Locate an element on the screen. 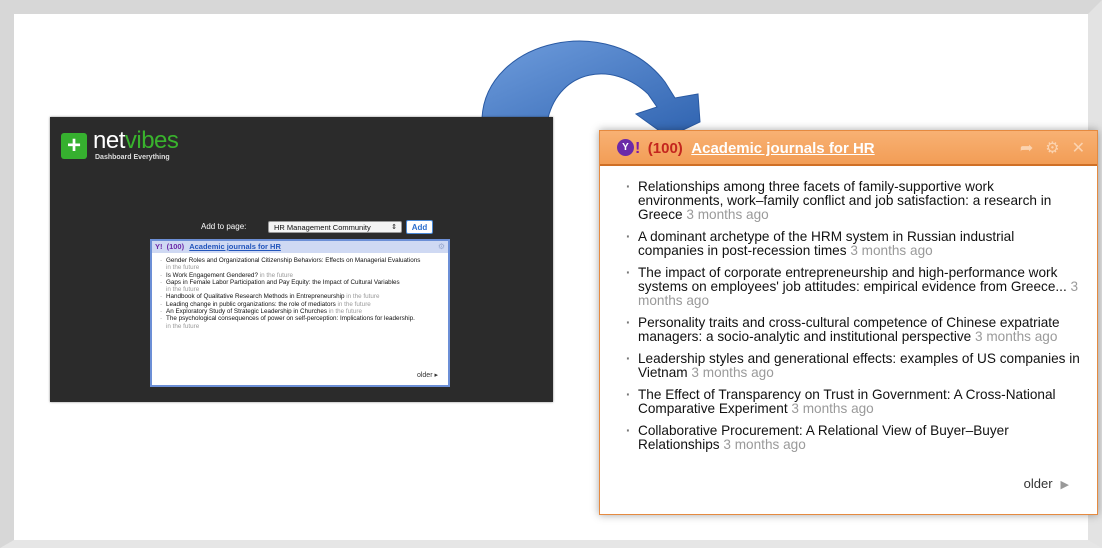 This screenshot has height=548, width=1102. netvibes-tagline: Dashboard Everything is located at coordinates (132, 157).